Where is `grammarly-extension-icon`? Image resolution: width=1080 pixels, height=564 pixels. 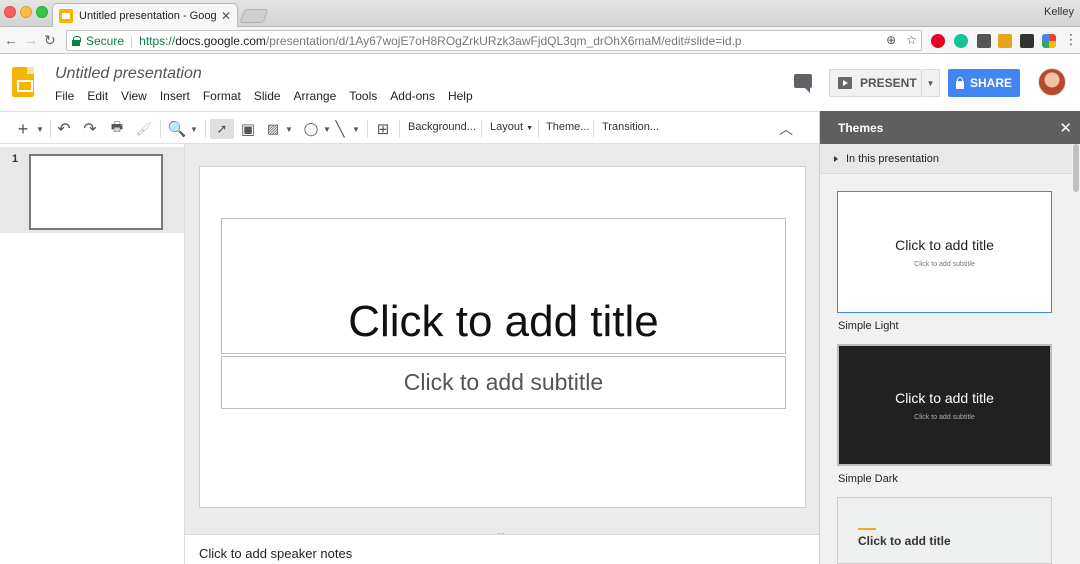
grammarly-extension-icon is located at coordinates (961, 41).